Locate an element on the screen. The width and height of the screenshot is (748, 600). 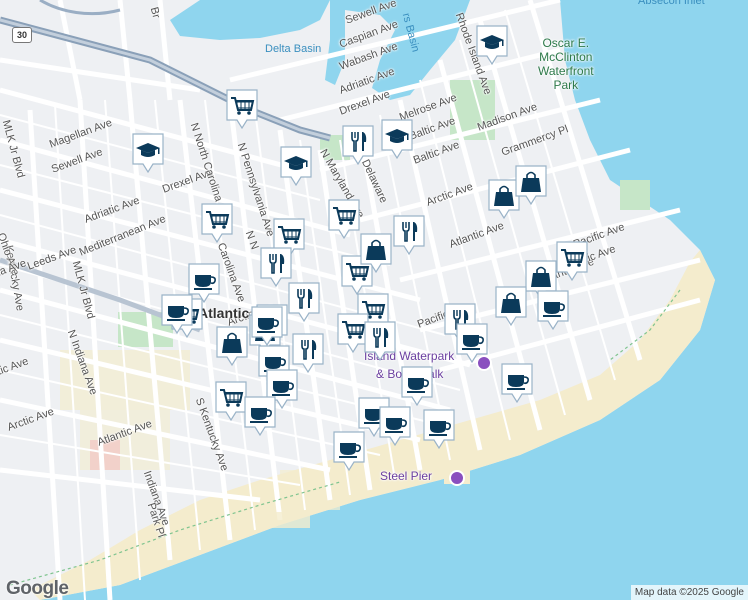
park-label-line: Waterfront is located at coordinates (566, 71).